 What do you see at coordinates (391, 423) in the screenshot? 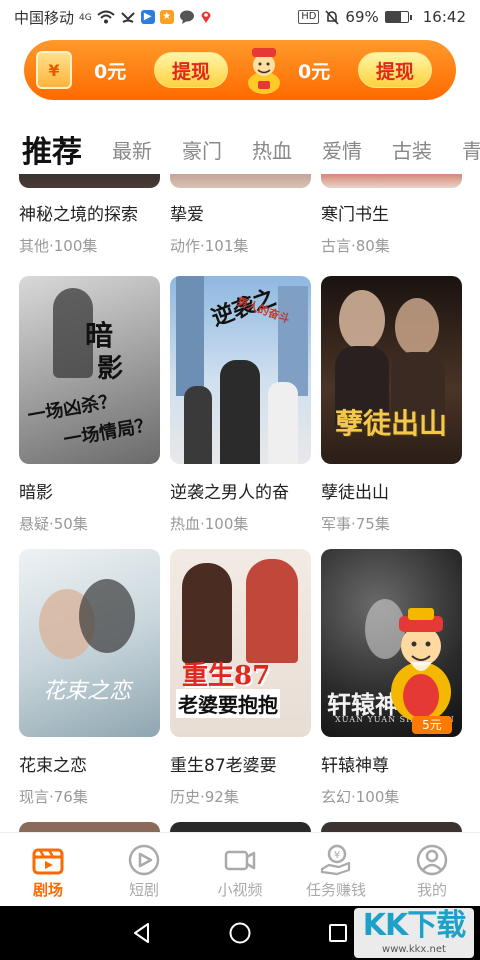
I see `poster-title: 孽徒出山` at bounding box center [391, 423].